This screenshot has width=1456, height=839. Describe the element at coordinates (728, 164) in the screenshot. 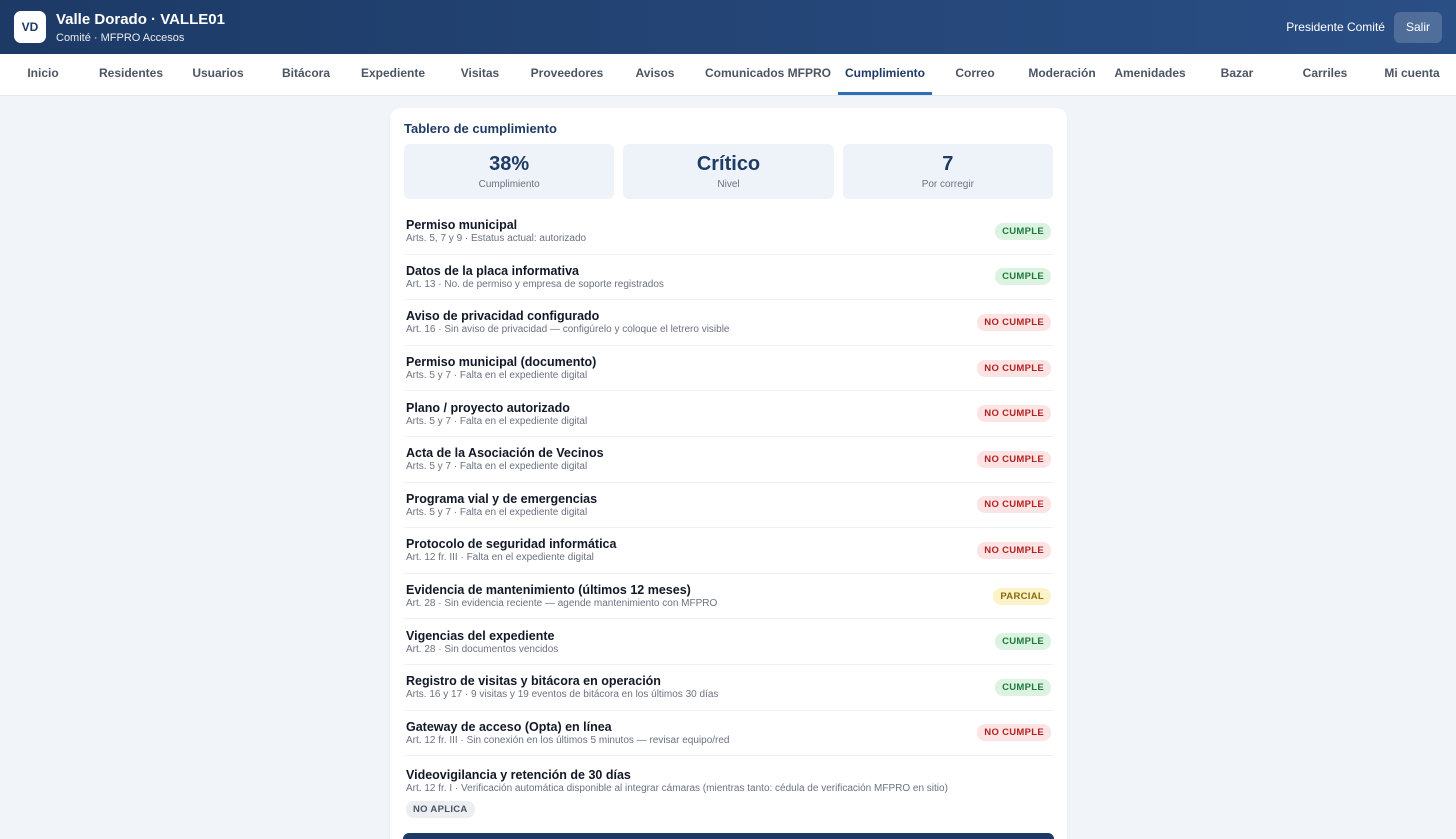

I see `stat-value: Crítico` at that location.